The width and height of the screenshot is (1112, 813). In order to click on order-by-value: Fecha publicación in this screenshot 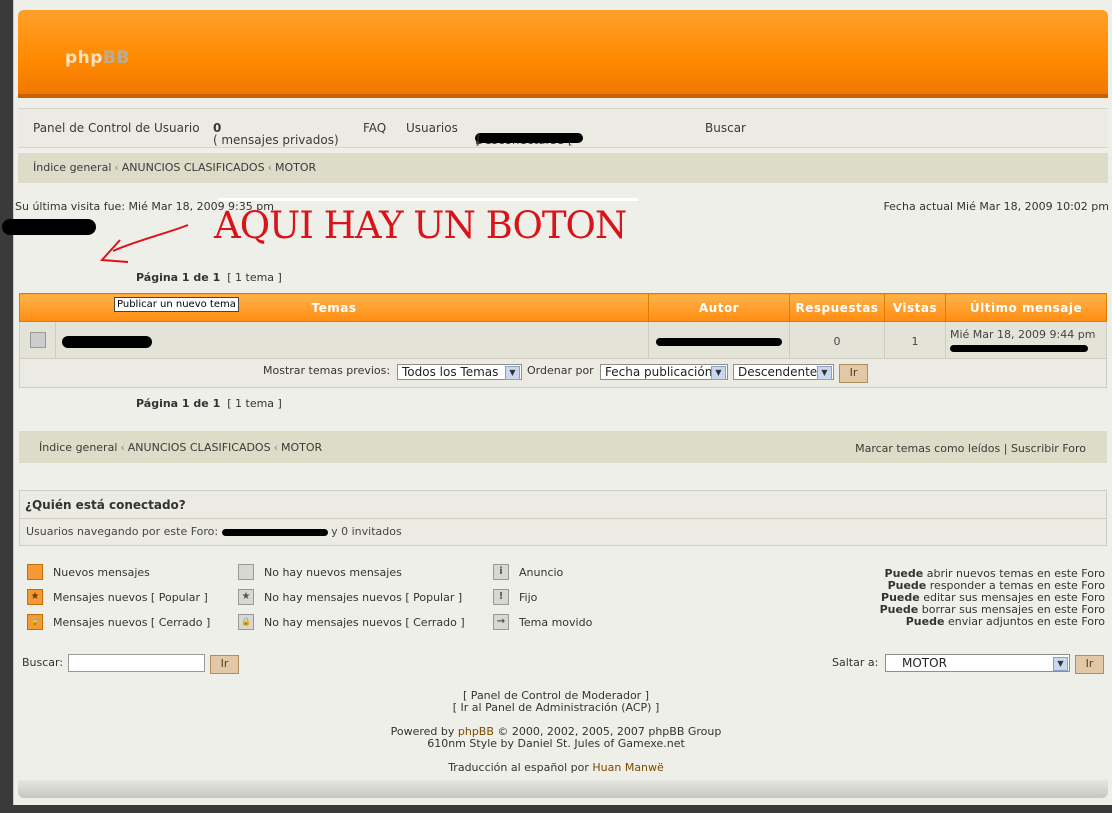, I will do `click(659, 372)`.